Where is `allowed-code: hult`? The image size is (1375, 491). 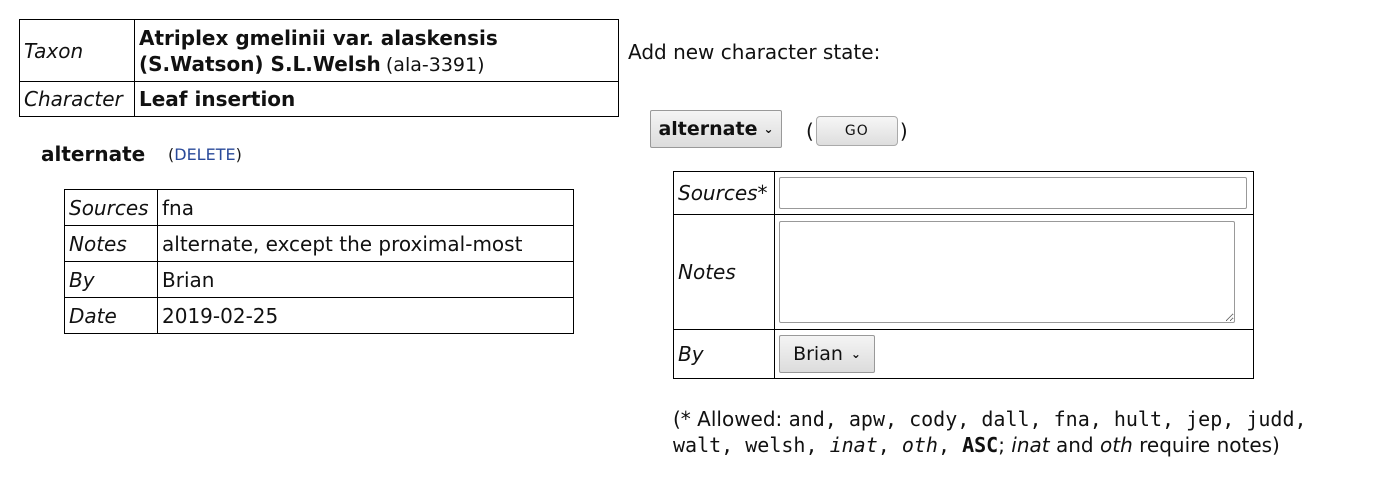
allowed-code: hult is located at coordinates (1138, 419).